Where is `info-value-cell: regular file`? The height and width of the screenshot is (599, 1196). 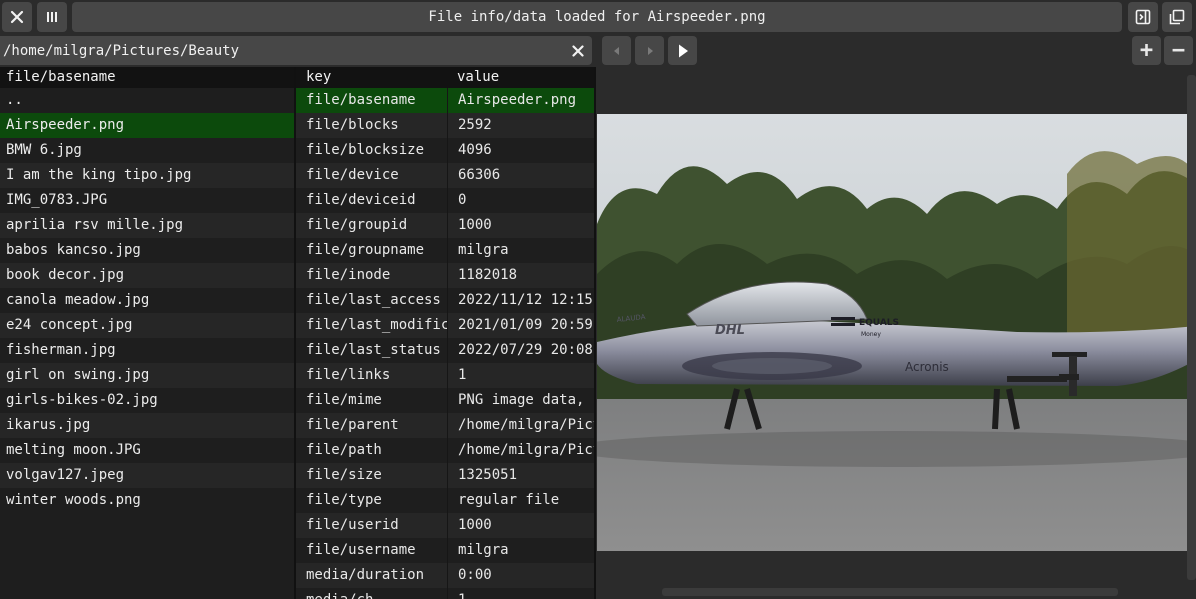
info-value-cell: regular file is located at coordinates (509, 500).